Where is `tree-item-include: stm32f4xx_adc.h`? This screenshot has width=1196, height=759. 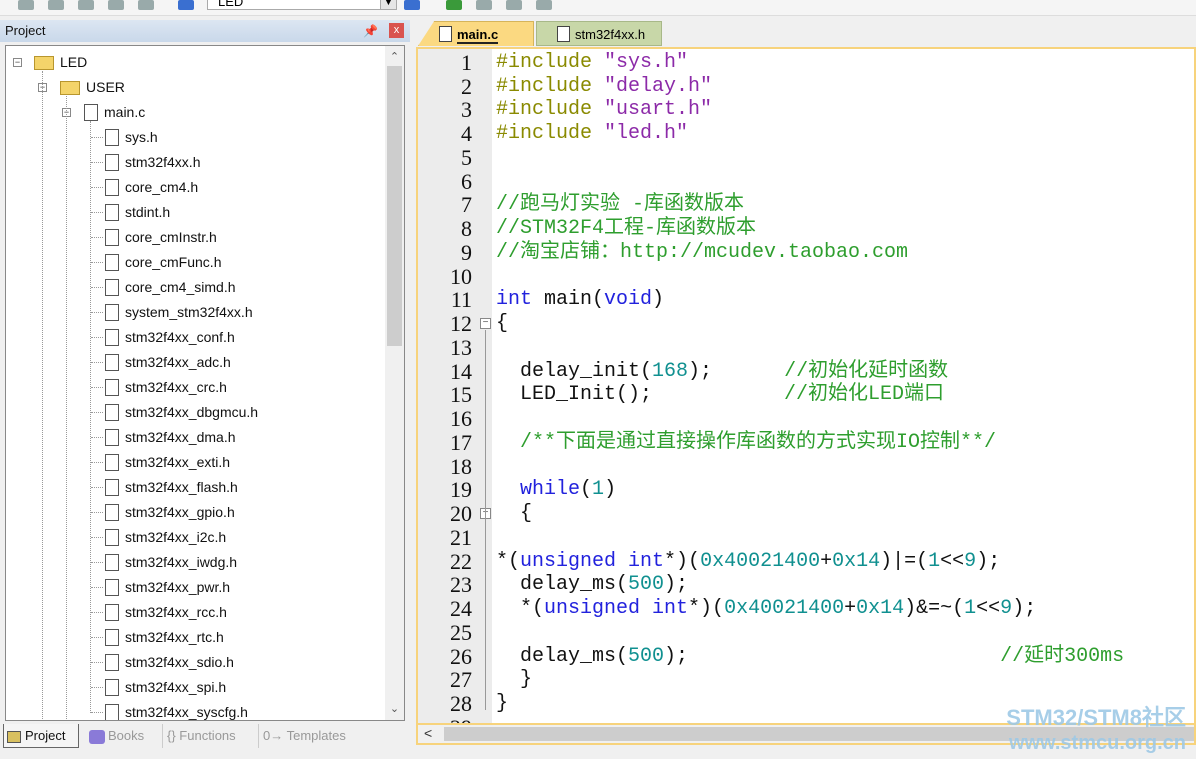
tree-item-include: stm32f4xx_adc.h is located at coordinates (168, 362).